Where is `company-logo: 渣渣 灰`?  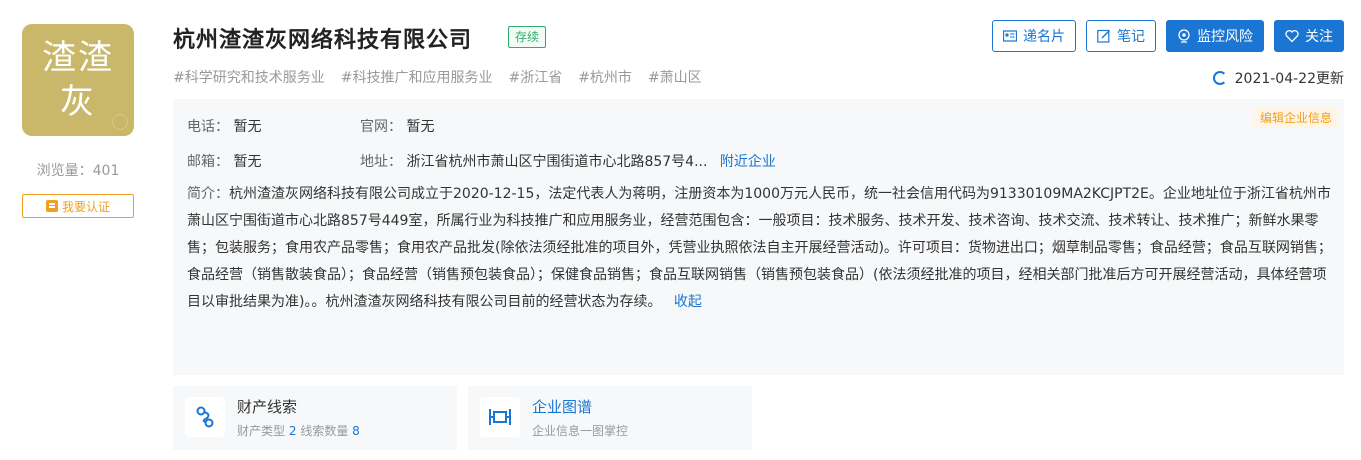
company-logo: 渣渣 灰 is located at coordinates (78, 80).